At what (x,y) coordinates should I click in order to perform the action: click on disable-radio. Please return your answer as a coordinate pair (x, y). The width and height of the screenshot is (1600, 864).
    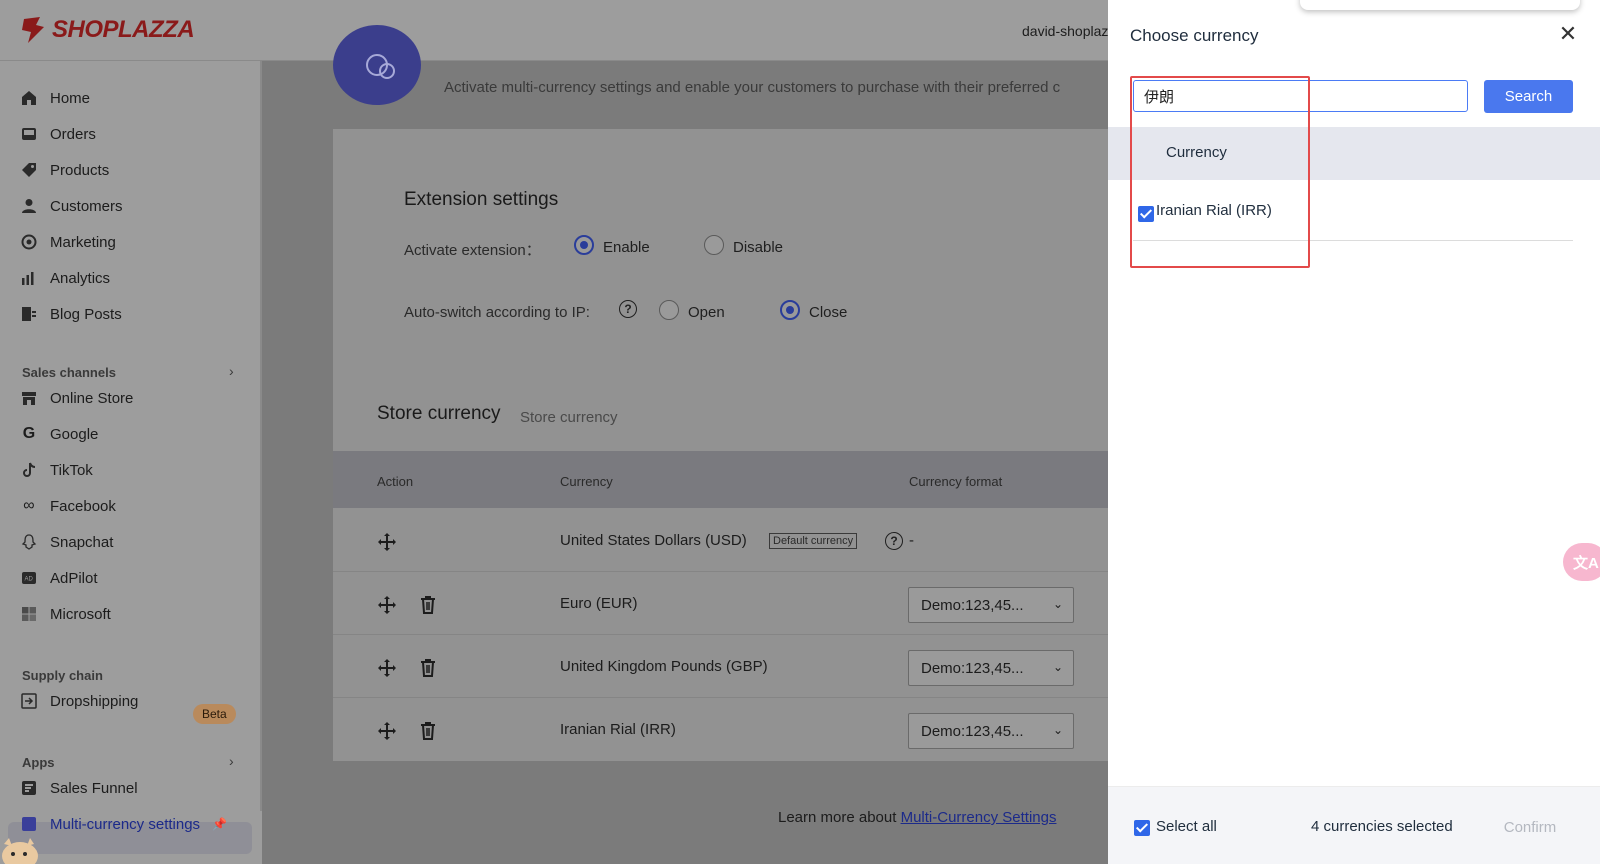
    Looking at the image, I should click on (714, 245).